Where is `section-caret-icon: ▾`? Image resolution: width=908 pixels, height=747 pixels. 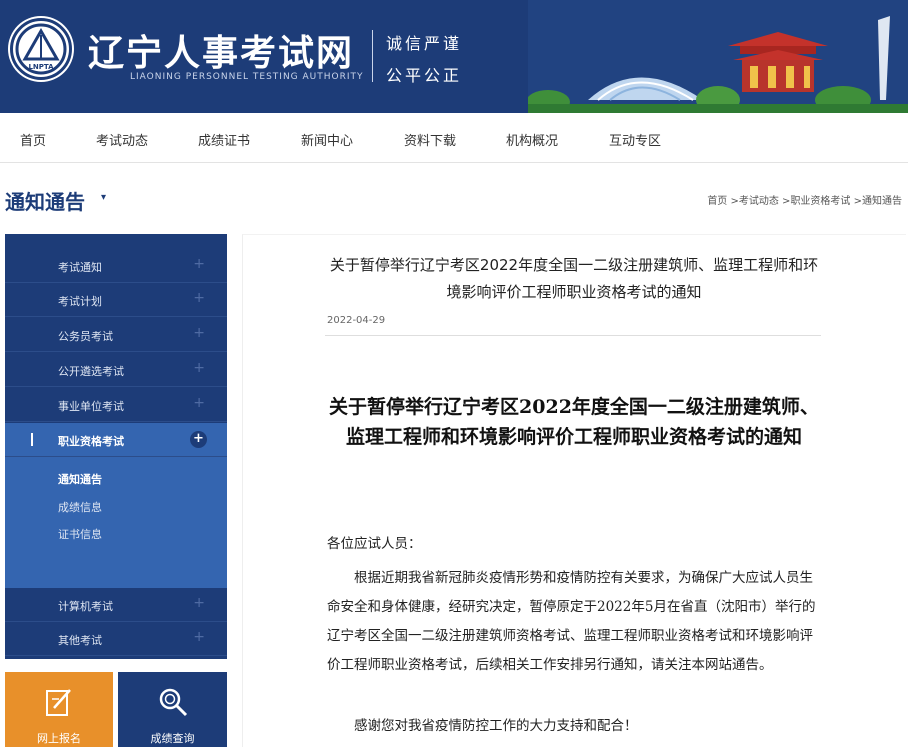 section-caret-icon: ▾ is located at coordinates (103, 197).